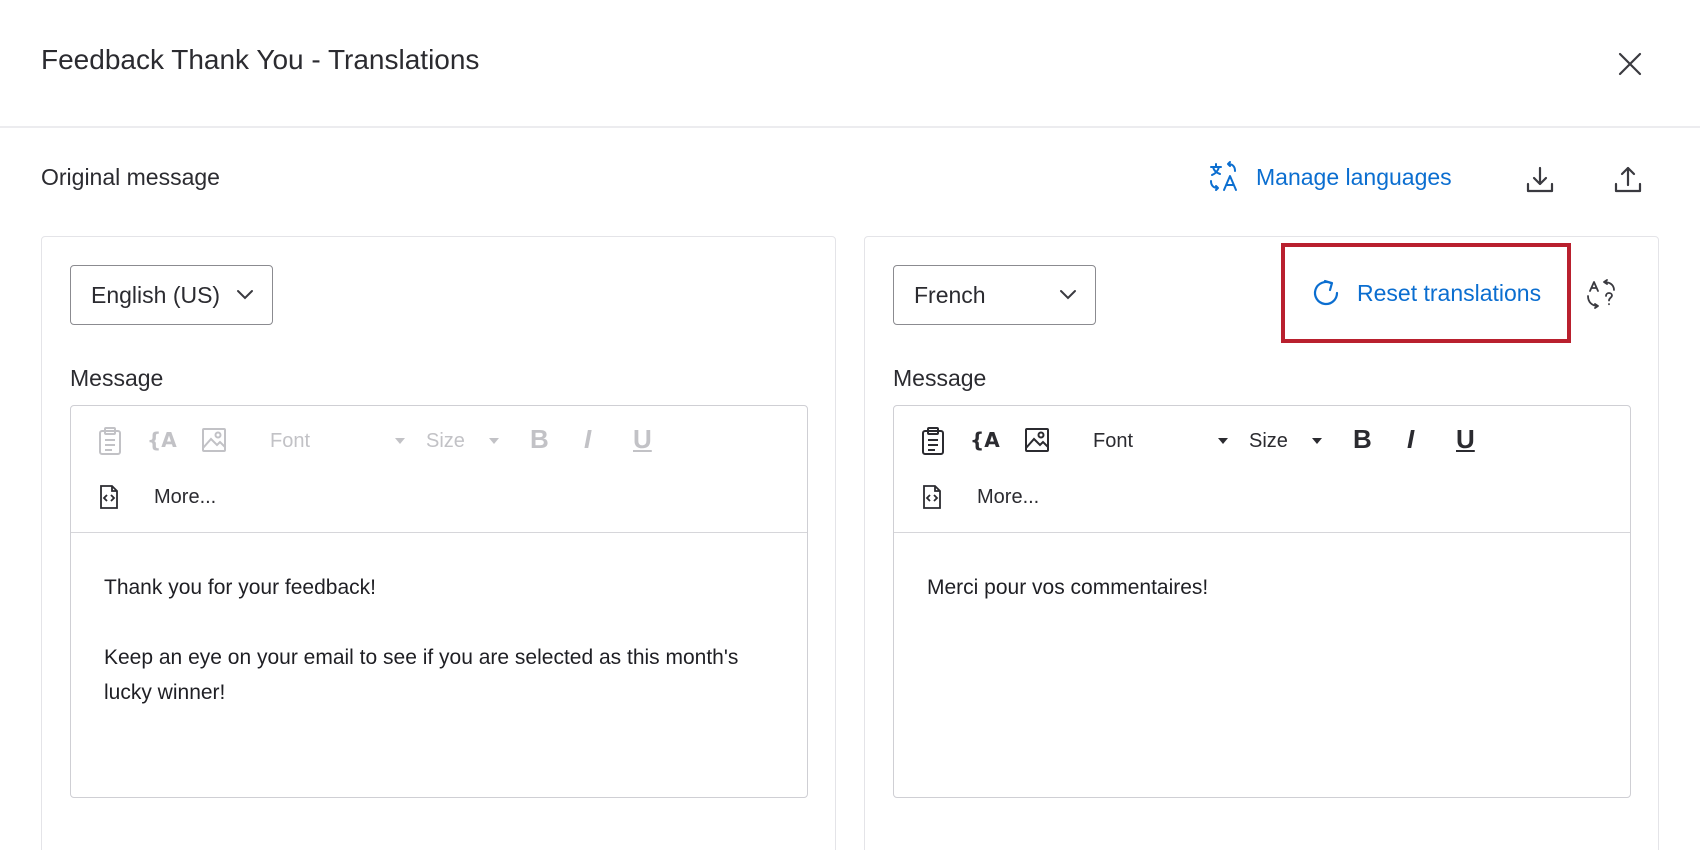 The width and height of the screenshot is (1700, 850). I want to click on manage-languages-label: Manage languages, so click(1354, 176).